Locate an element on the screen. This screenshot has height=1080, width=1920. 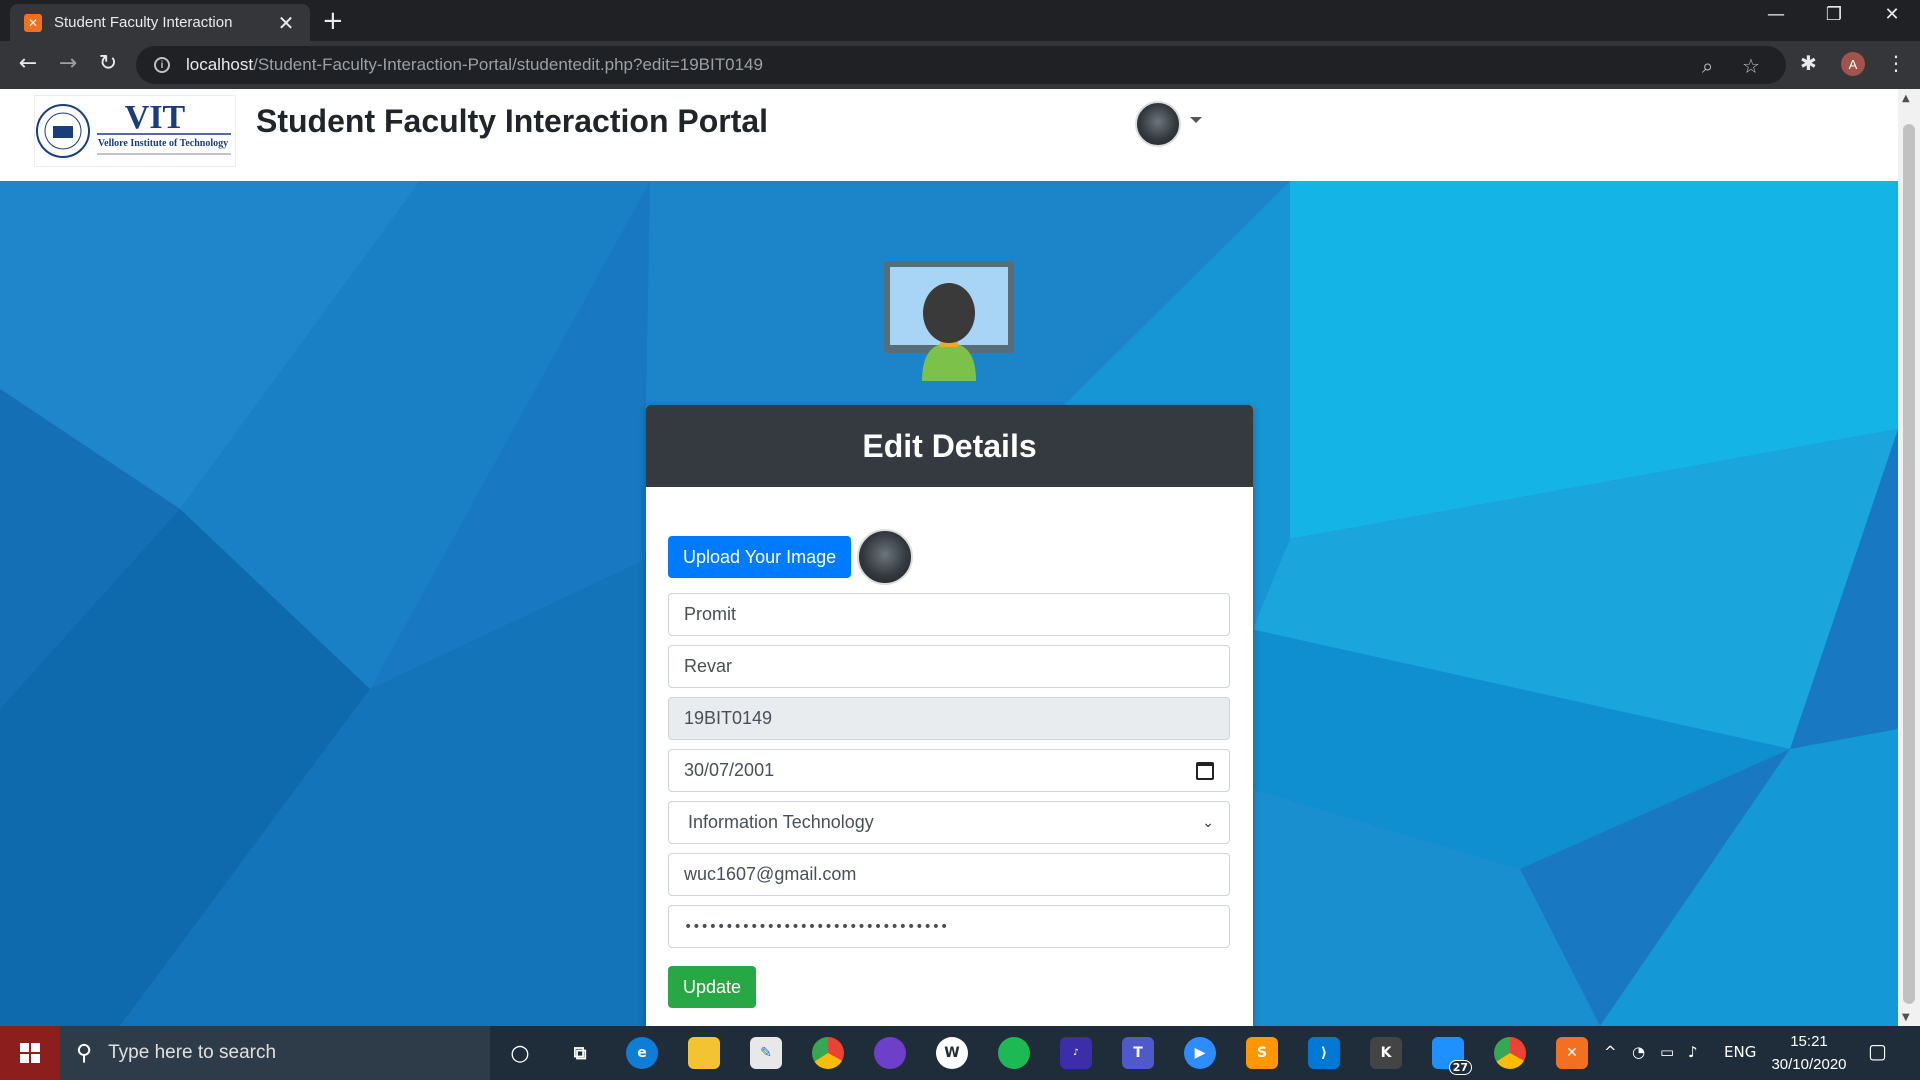
dob-value: 30/07/2001 is located at coordinates (729, 770).